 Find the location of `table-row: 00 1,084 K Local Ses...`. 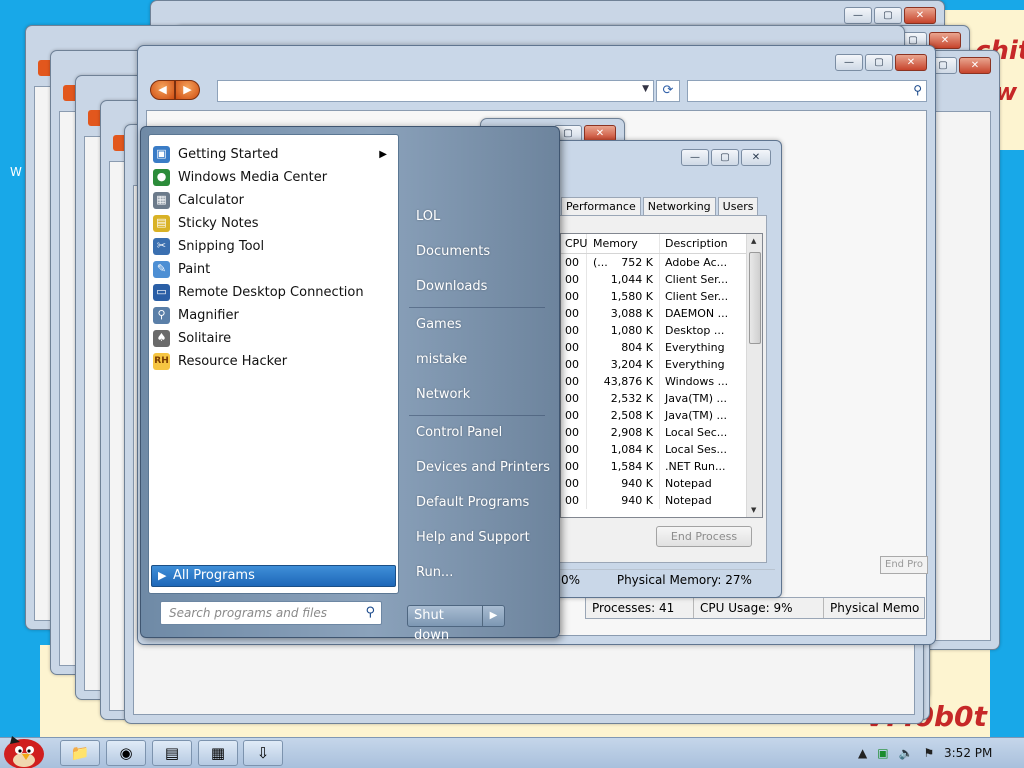

table-row: 00 1,084 K Local Ses... is located at coordinates (661, 449).